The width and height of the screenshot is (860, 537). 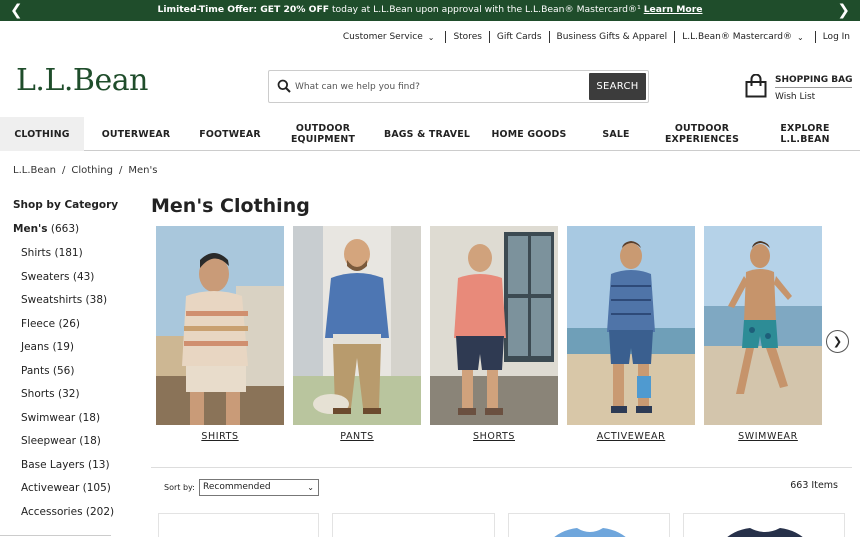 I want to click on wish-list-link: Wish List, so click(x=813, y=97).